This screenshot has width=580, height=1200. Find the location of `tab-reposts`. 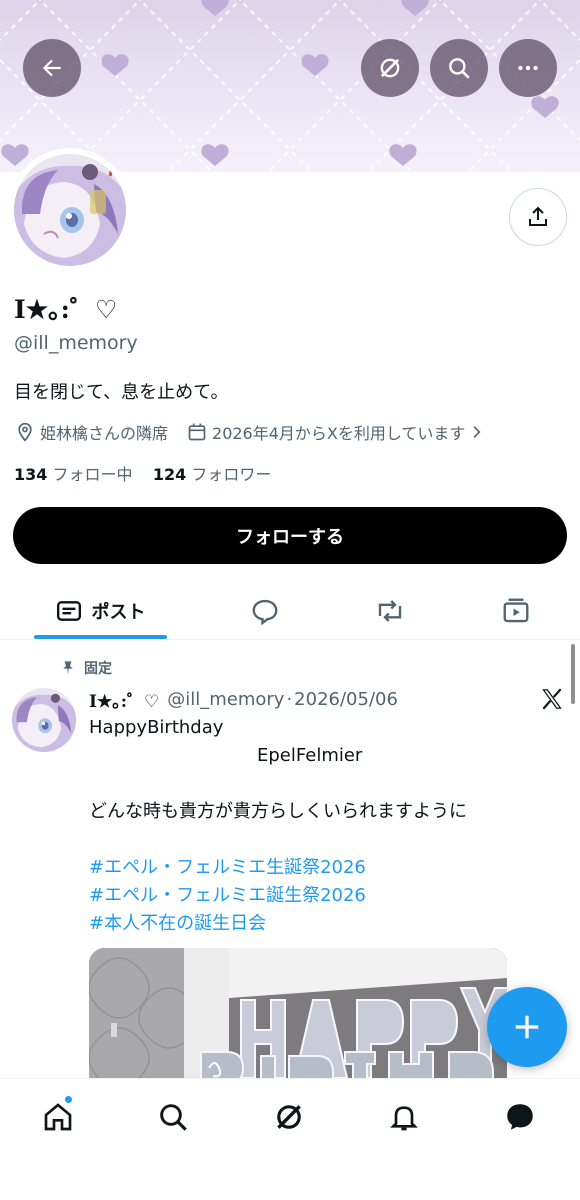

tab-reposts is located at coordinates (390, 610).